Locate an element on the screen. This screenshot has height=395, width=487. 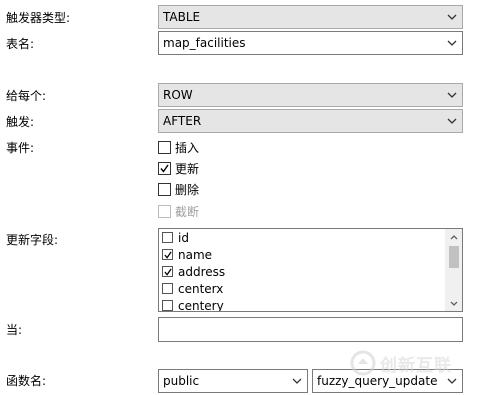
event-delete-checkbox: 删除 is located at coordinates (178, 189).